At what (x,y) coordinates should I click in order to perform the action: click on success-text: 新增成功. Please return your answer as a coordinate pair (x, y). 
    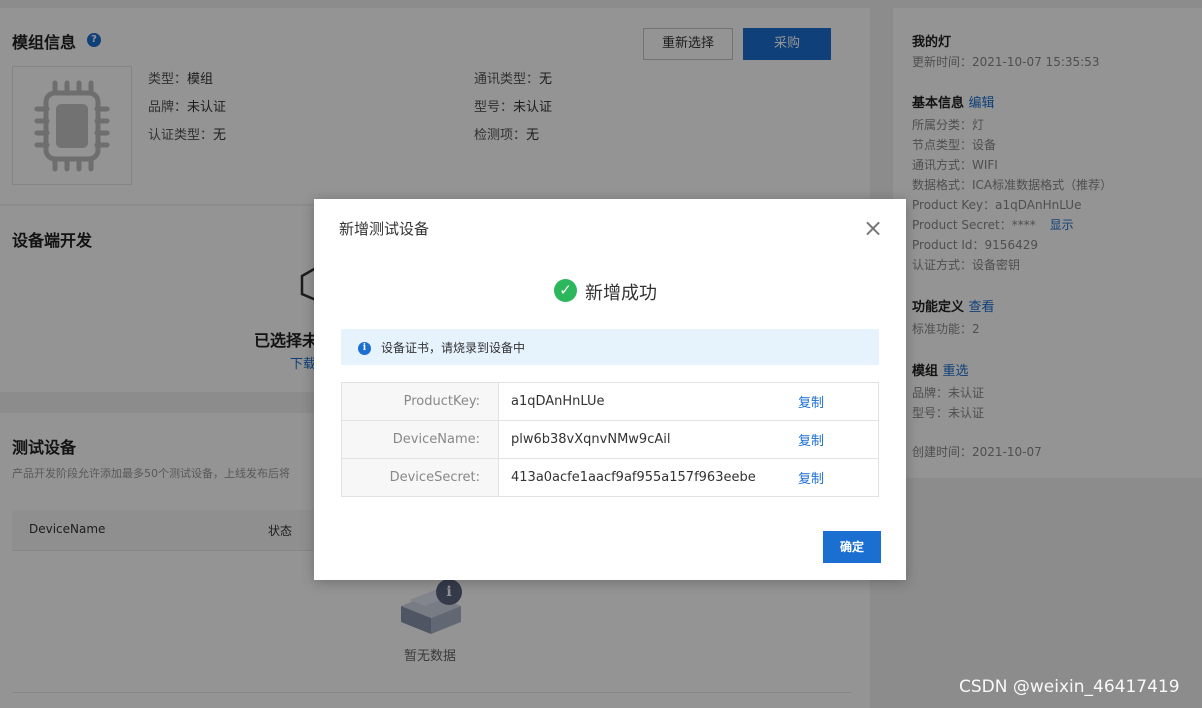
    Looking at the image, I should click on (621, 293).